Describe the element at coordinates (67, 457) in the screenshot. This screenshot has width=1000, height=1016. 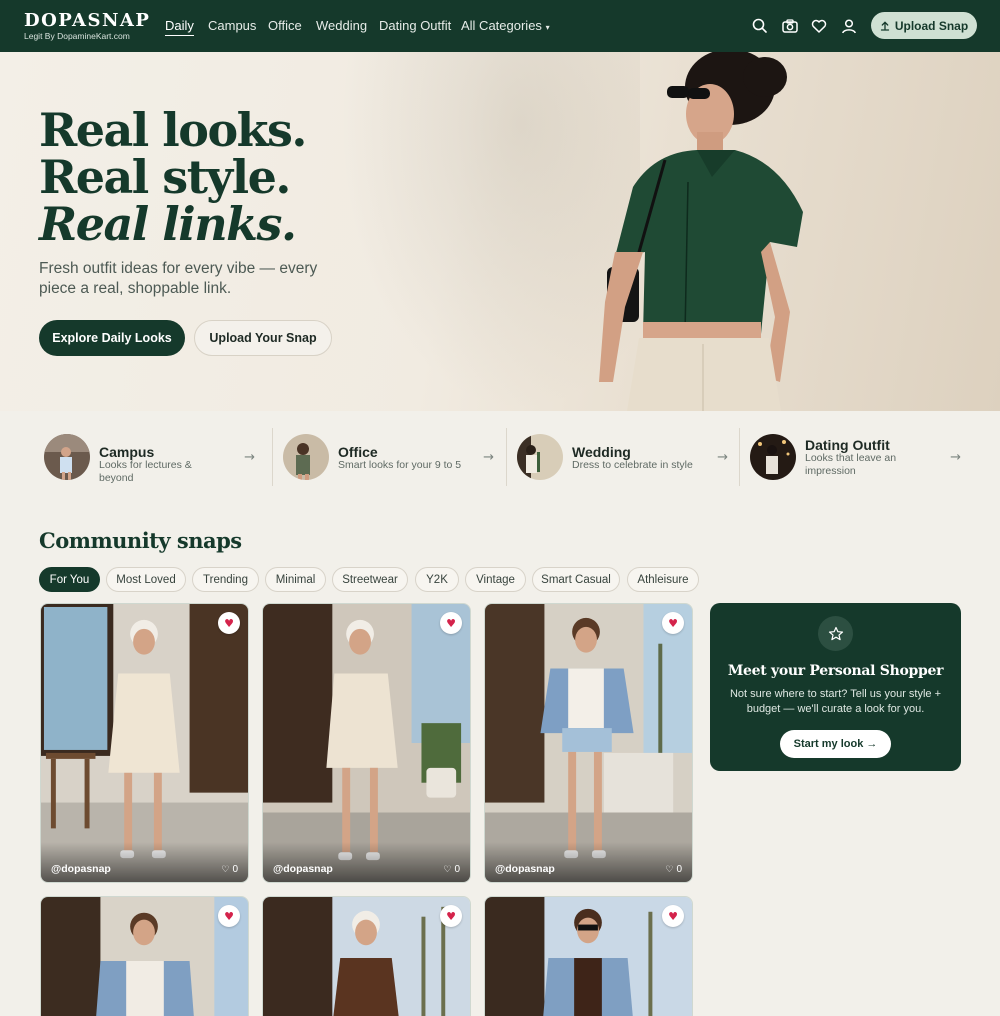
I see `category-avatar-campus` at that location.